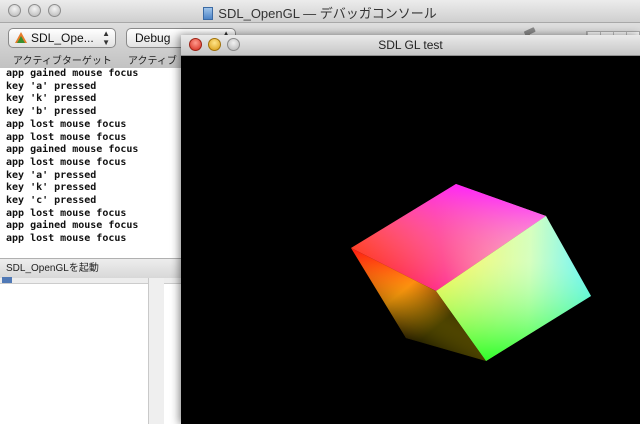 Image resolution: width=640 pixels, height=424 pixels. What do you see at coordinates (52, 268) in the screenshot?
I see `status-text: SDL_OpenGLを起動` at bounding box center [52, 268].